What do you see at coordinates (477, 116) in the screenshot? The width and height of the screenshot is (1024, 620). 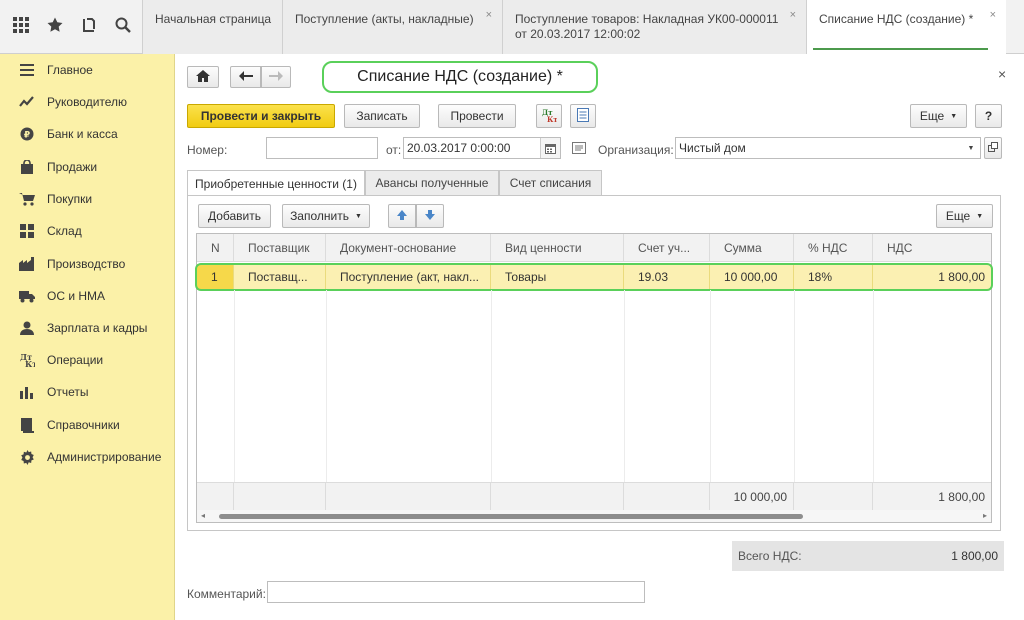 I see `post-button: Провести` at bounding box center [477, 116].